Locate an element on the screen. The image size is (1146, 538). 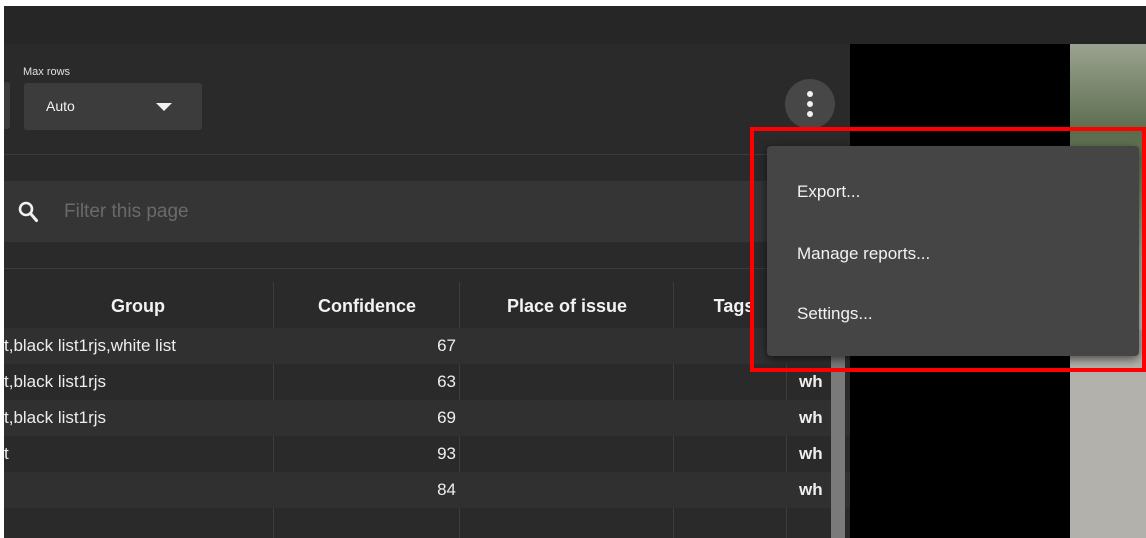
column-header-confidence: Confidence is located at coordinates (367, 306).